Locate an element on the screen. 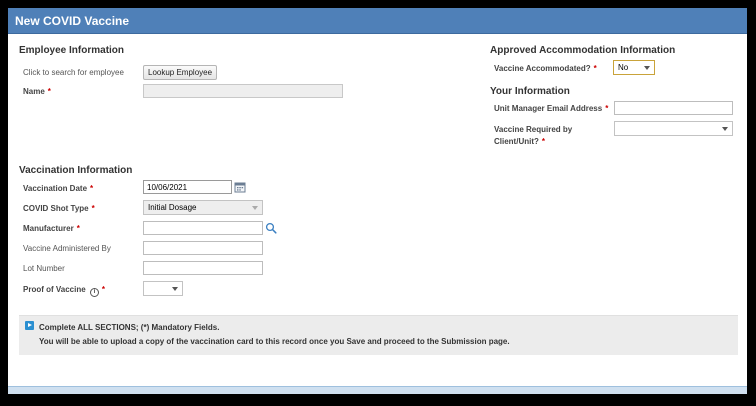 This screenshot has height=406, width=756. employee-section-heading: Employee Information is located at coordinates (72, 50).